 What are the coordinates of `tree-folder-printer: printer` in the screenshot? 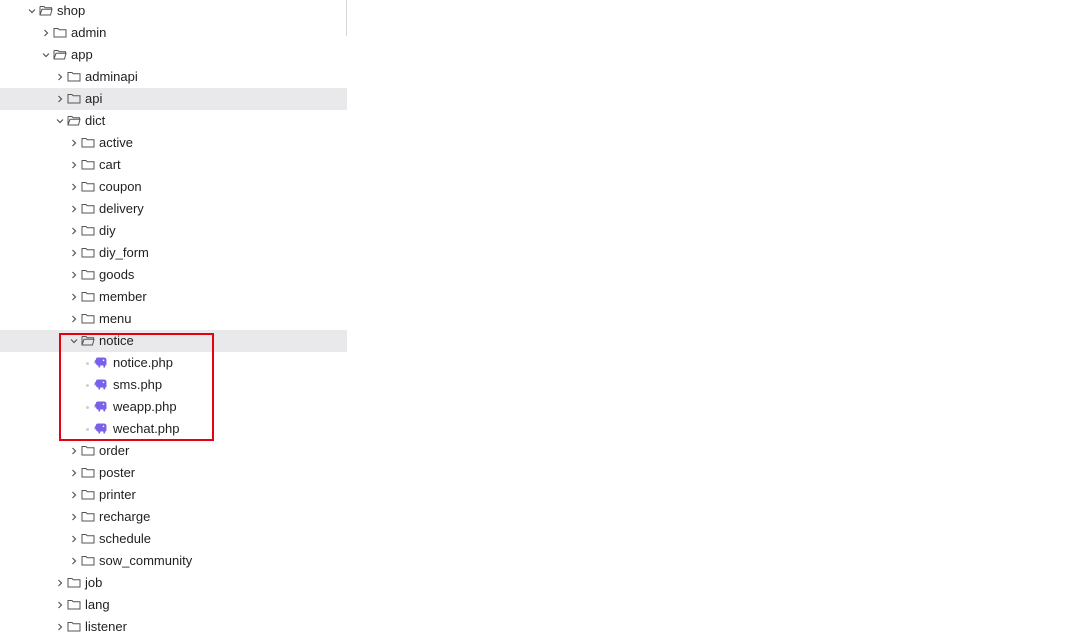 It's located at (173, 495).